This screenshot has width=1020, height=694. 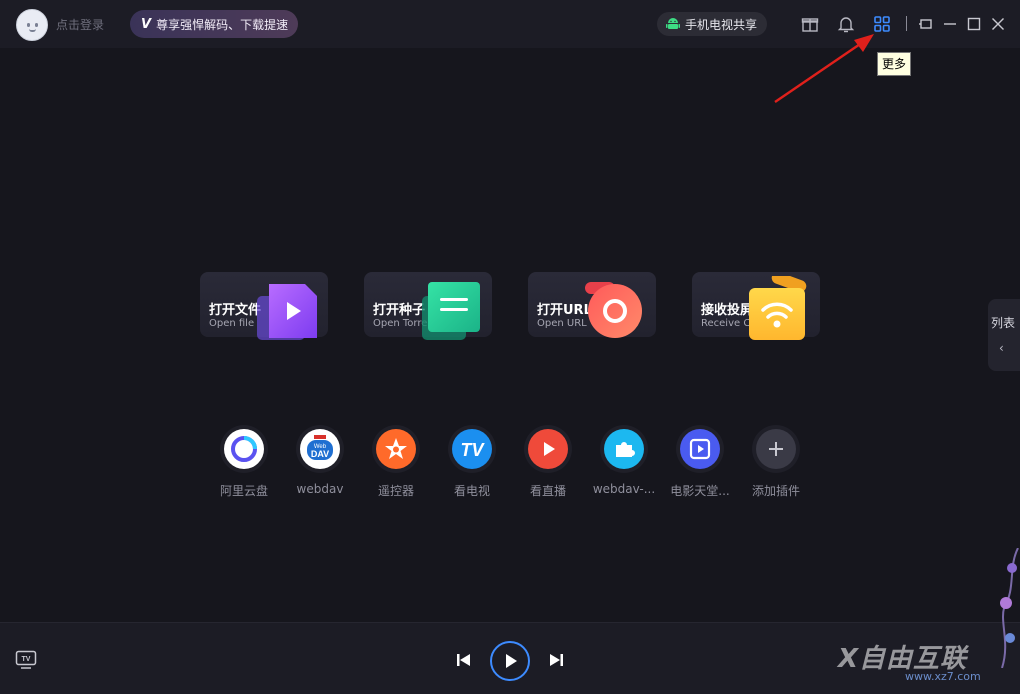 I want to click on card-subtitle: Open file, so click(x=232, y=323).